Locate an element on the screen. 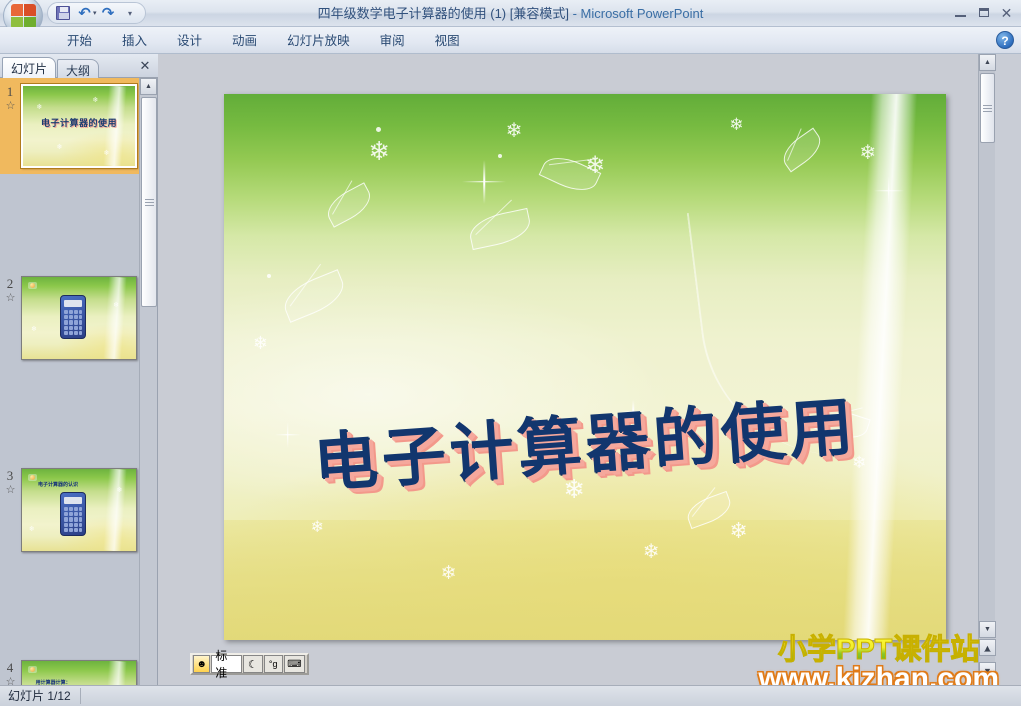  window-controls: ✕ is located at coordinates (983, 12).